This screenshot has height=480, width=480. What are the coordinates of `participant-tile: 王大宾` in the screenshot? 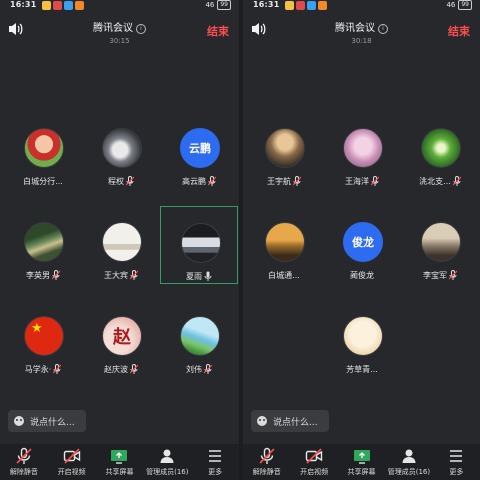 It's located at (121, 245).